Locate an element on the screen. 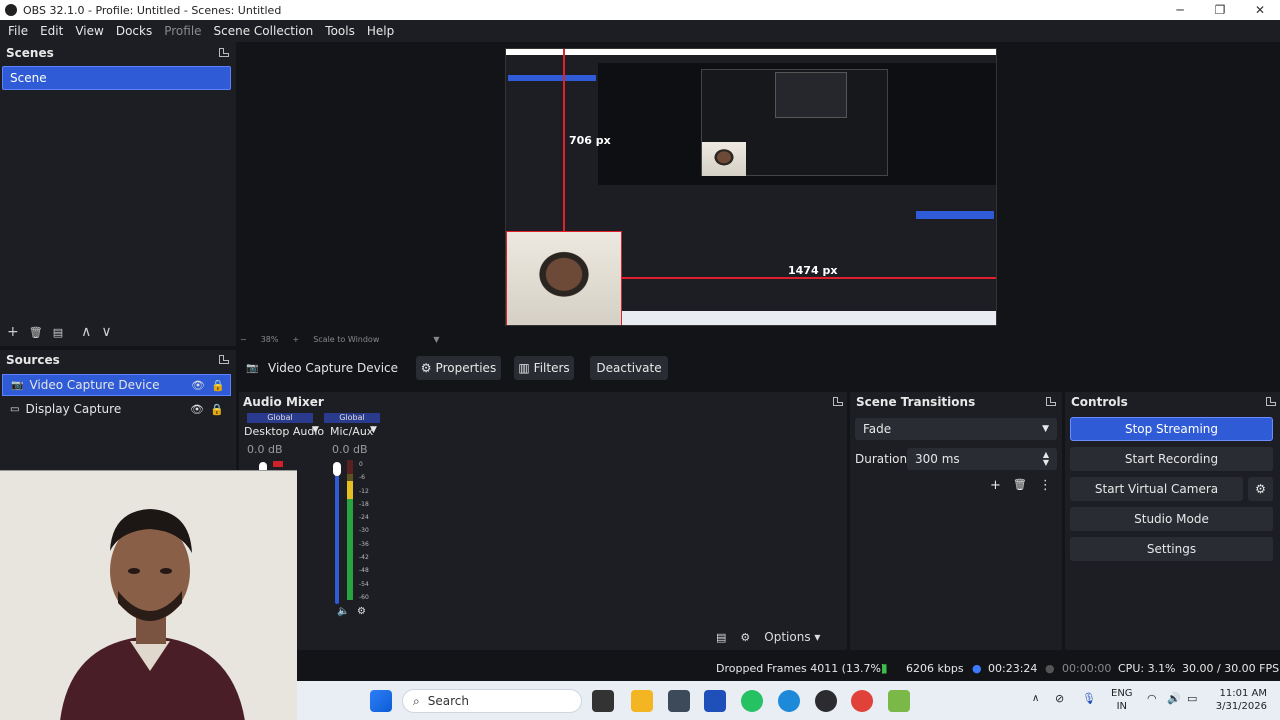 The image size is (1280, 720). scale-dropdown-icon: ▼ is located at coordinates (436, 339).